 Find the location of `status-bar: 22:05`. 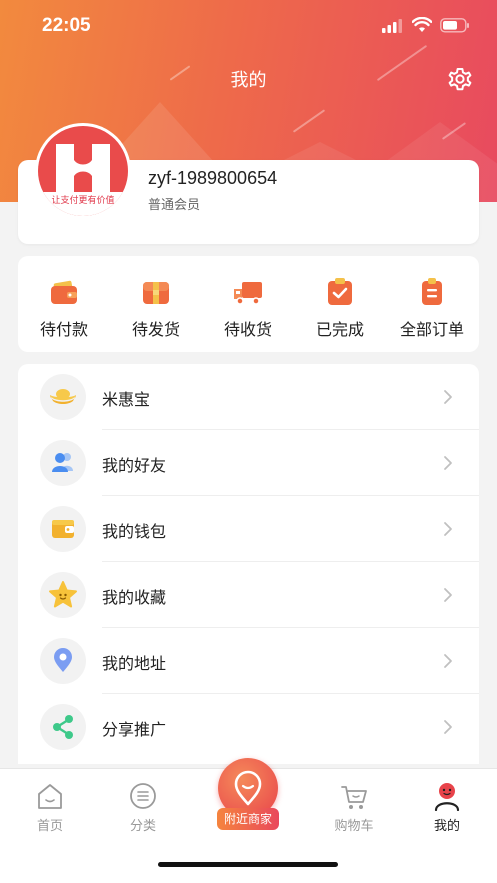

status-bar: 22:05 is located at coordinates (248, 27).